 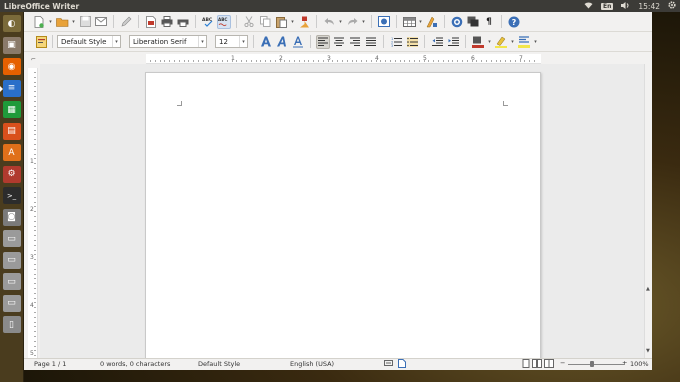 I want to click on clone-formatting-icon, so click(x=304, y=22).